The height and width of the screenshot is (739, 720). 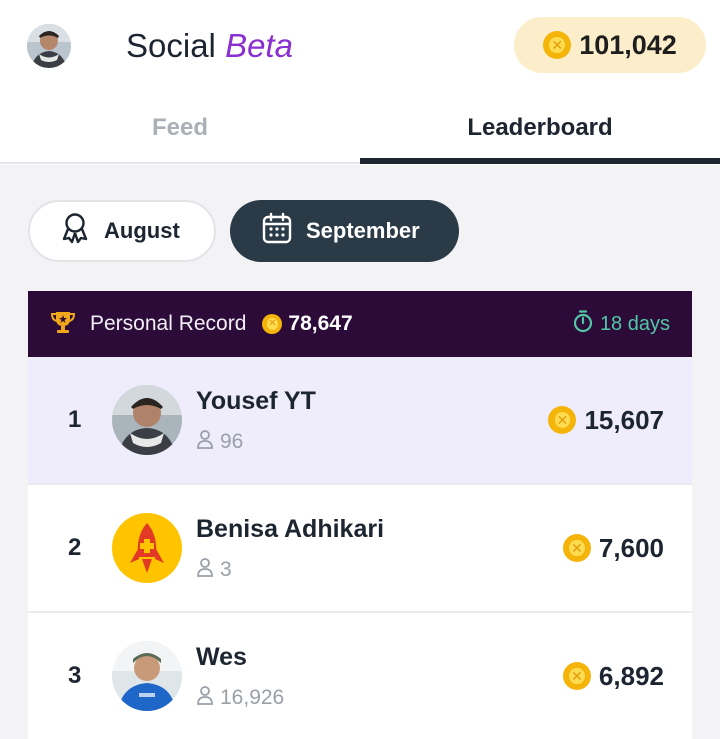 What do you see at coordinates (75, 547) in the screenshot?
I see `rank-number: 2` at bounding box center [75, 547].